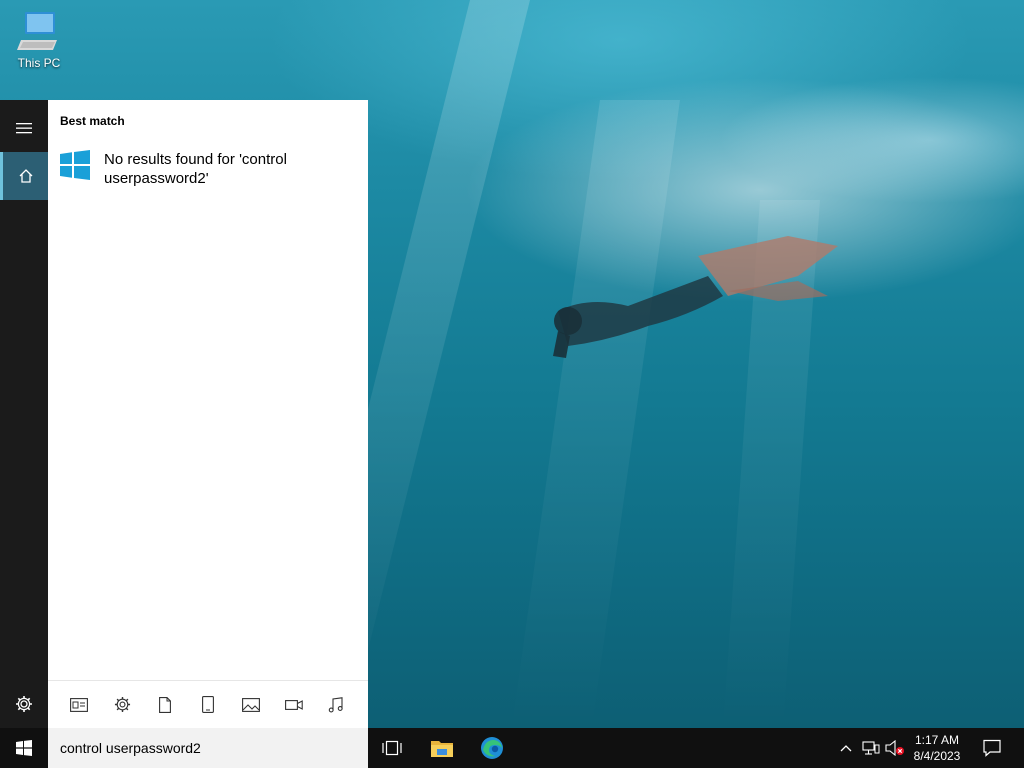 The width and height of the screenshot is (1024, 768). I want to click on best-match-heading: Best match, so click(92, 121).